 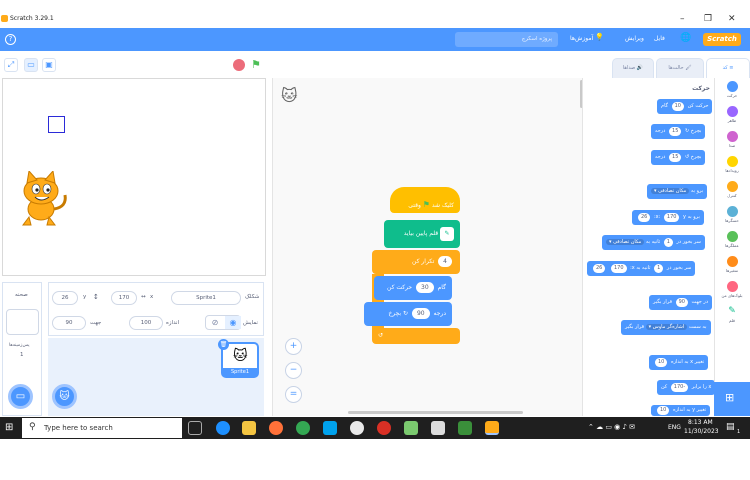 What do you see at coordinates (223, 344) in the screenshot?
I see `delete-sprite-icon: 🗑` at bounding box center [223, 344].